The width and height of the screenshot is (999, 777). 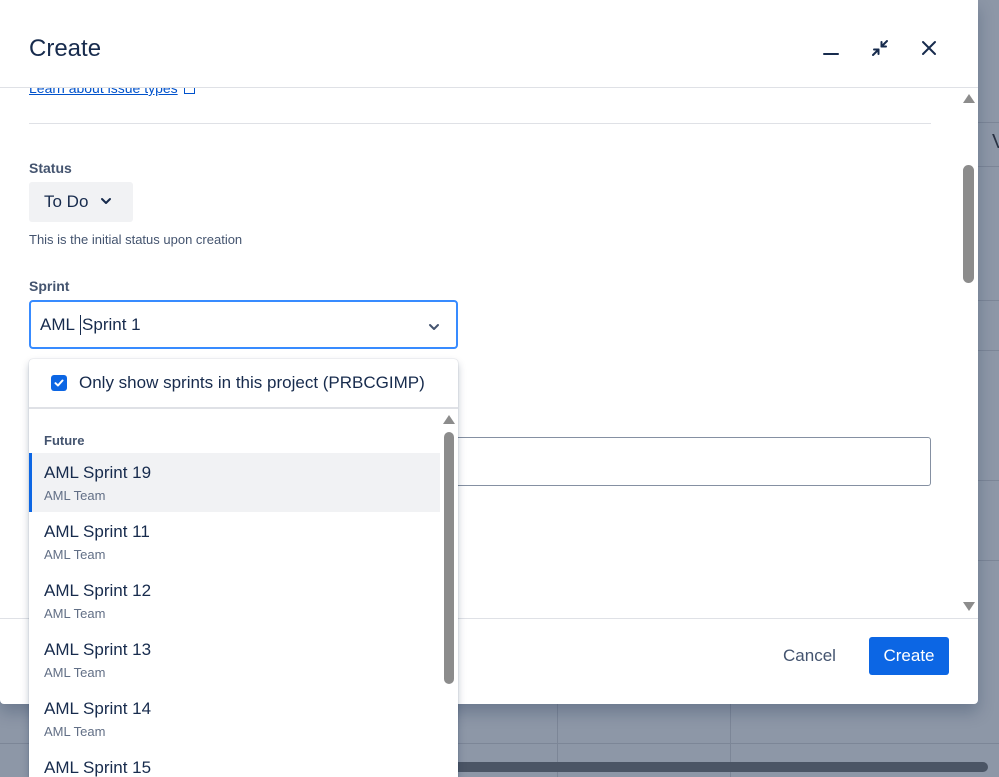 What do you see at coordinates (98, 708) in the screenshot?
I see `sprint-option-name: AML Sprint 14` at bounding box center [98, 708].